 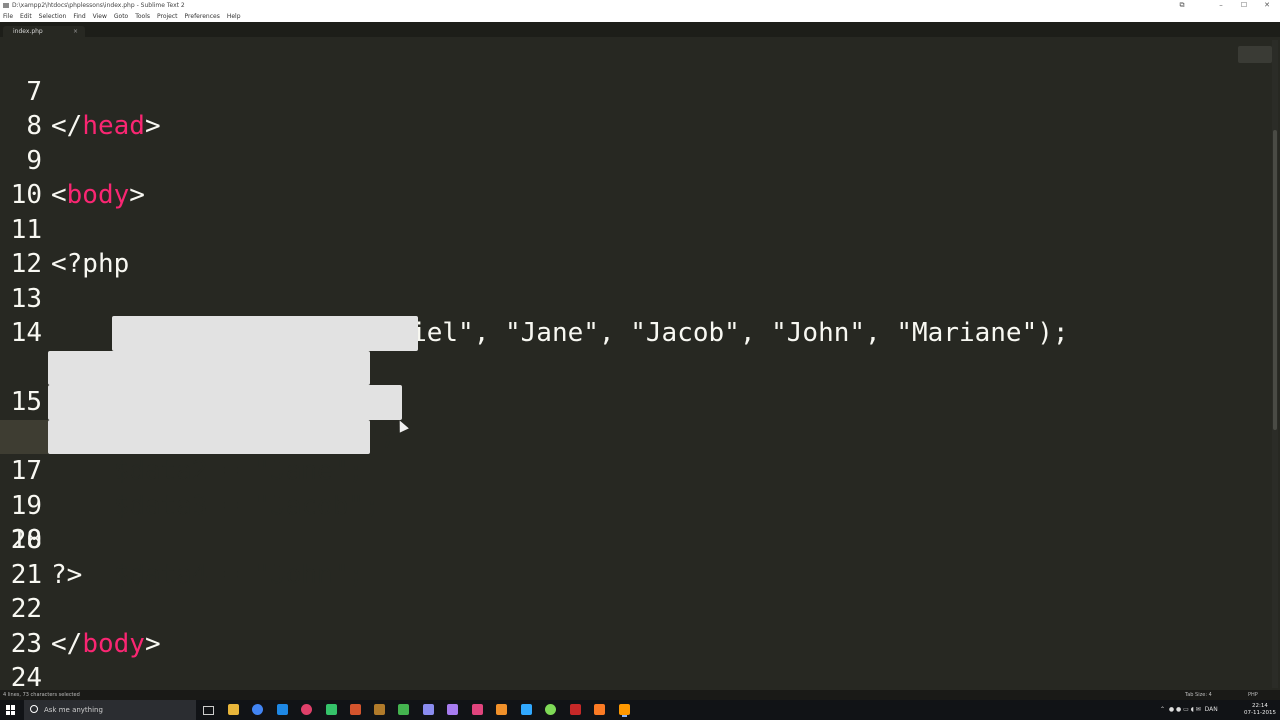 I want to click on tab-close-icon: ×, so click(x=75, y=31).